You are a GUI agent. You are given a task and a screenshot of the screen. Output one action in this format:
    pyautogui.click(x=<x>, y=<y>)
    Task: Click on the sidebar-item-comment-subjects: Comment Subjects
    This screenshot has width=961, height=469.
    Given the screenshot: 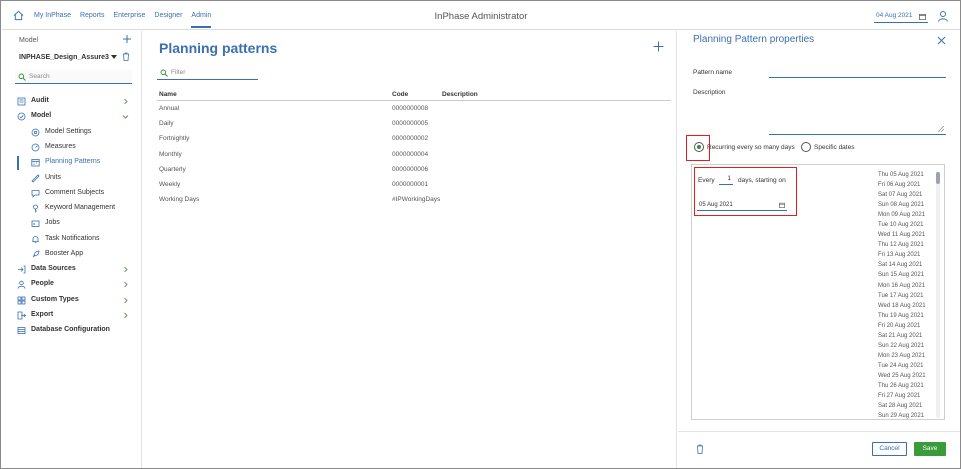 What is the action you would take?
    pyautogui.click(x=72, y=194)
    